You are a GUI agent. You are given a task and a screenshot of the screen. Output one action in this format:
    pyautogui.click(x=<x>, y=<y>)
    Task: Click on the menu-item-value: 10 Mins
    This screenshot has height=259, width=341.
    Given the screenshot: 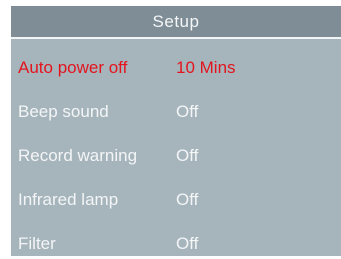 What is the action you would take?
    pyautogui.click(x=206, y=68)
    